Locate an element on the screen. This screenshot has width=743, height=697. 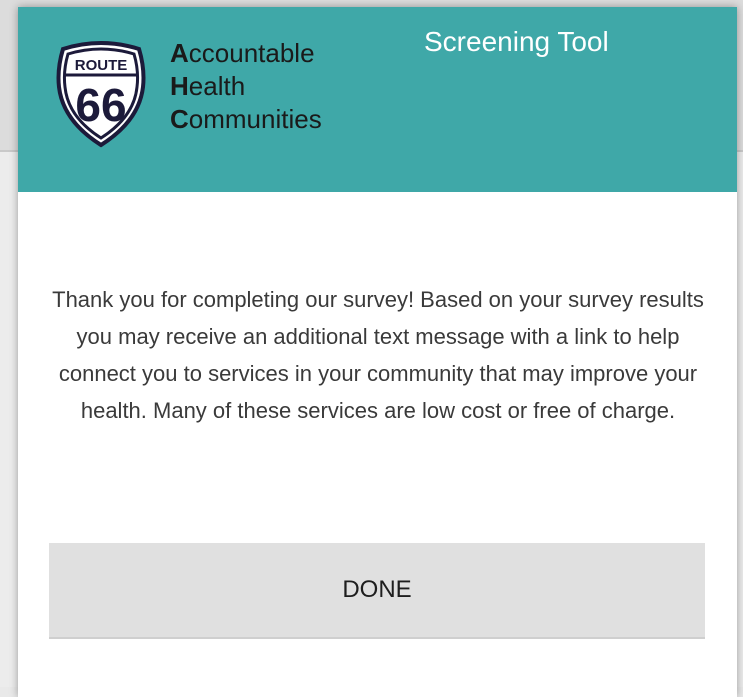
brand-name: Accountable Health Communities is located at coordinates (246, 86).